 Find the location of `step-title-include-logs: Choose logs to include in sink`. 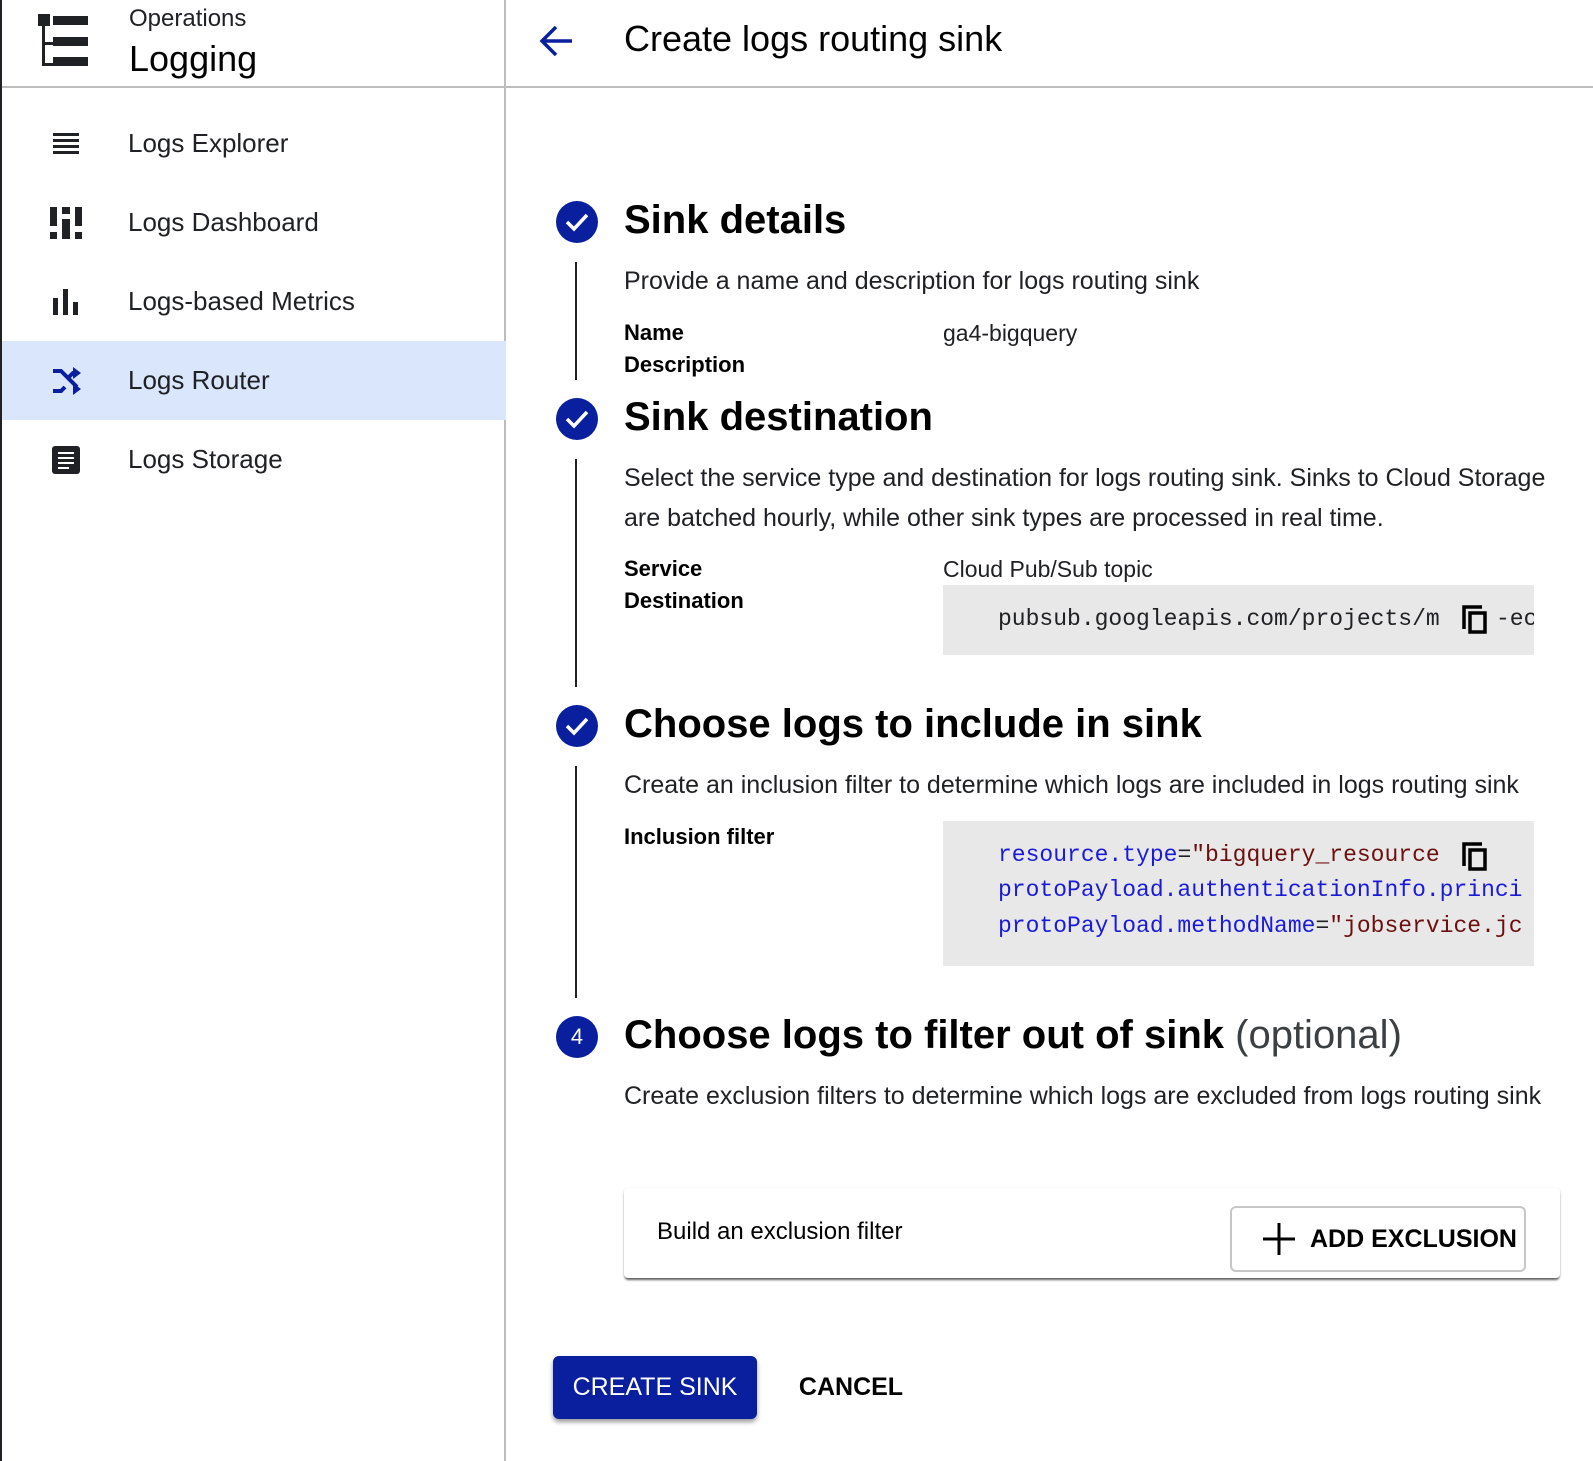

step-title-include-logs: Choose logs to include in sink is located at coordinates (913, 724).